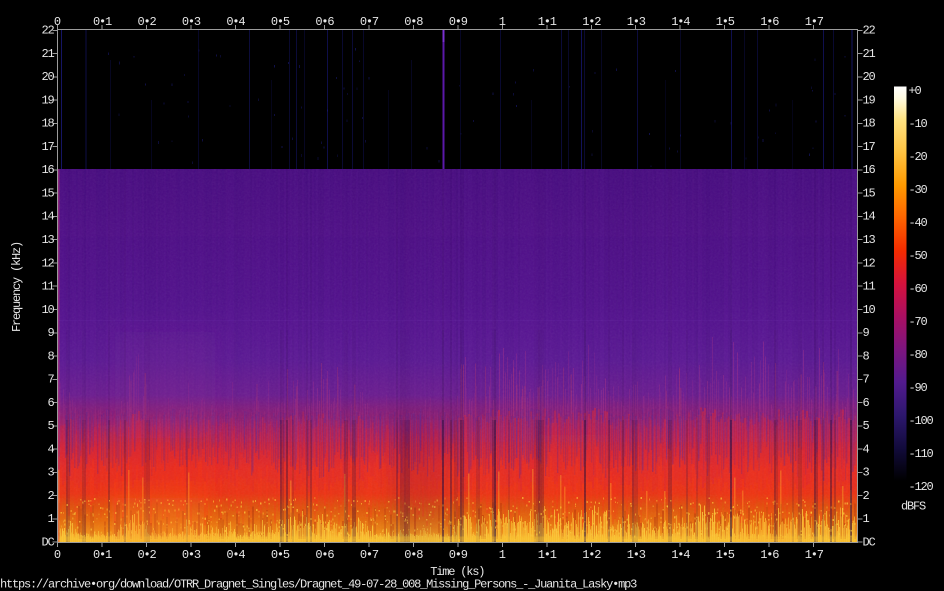 This screenshot has height=591, width=944. I want to click on svg-text: -10, so click(918, 124).